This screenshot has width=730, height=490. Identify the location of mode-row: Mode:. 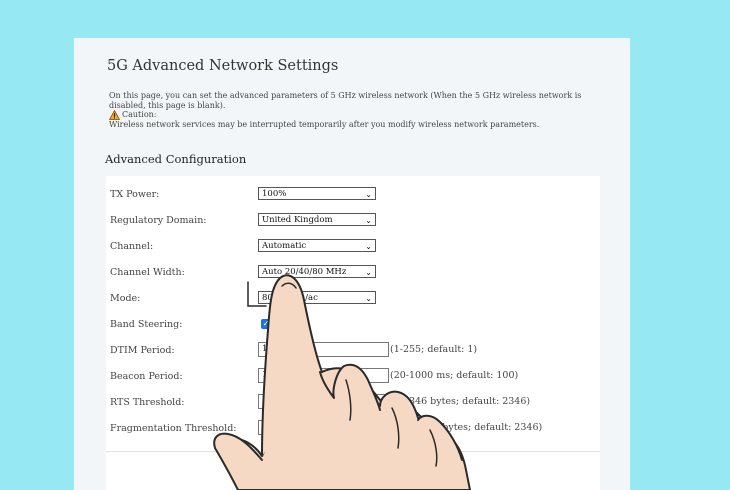
(184, 298).